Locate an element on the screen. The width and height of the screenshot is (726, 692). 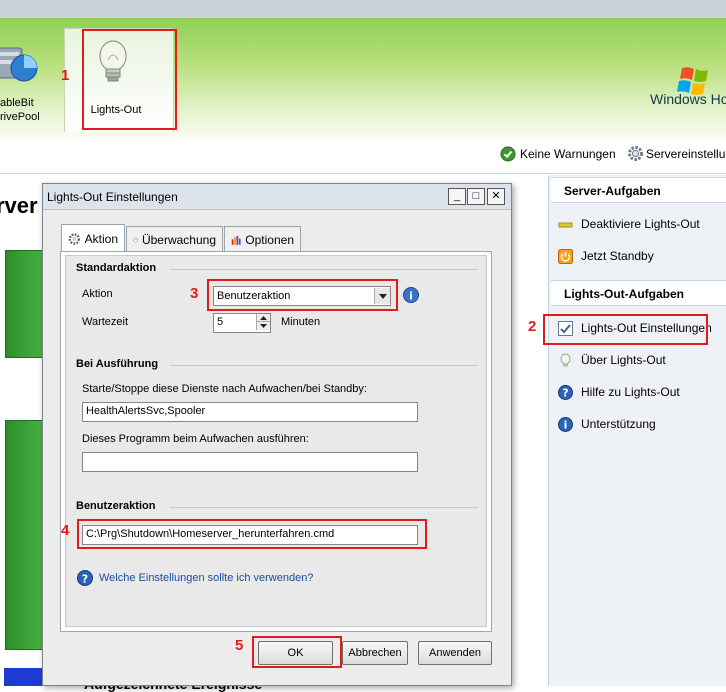
task-label: Hilfe zu Lights-Out is located at coordinates (630, 392).